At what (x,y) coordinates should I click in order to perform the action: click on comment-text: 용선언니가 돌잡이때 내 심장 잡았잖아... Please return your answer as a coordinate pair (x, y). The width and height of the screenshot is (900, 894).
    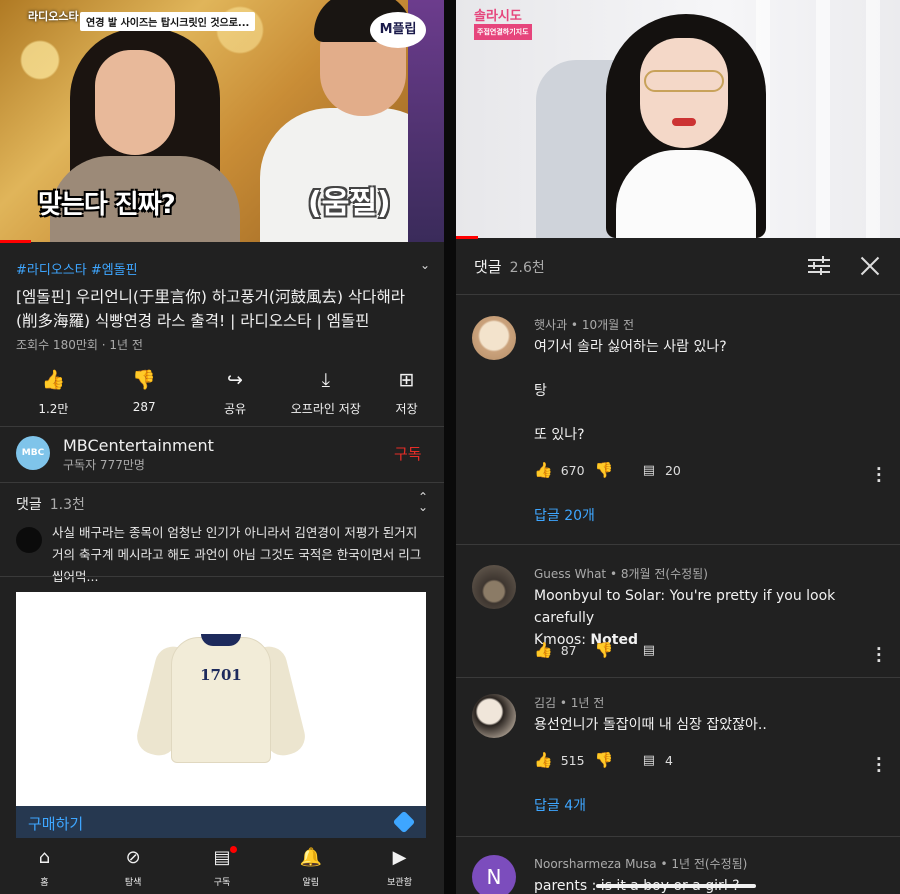
    Looking at the image, I should click on (650, 725).